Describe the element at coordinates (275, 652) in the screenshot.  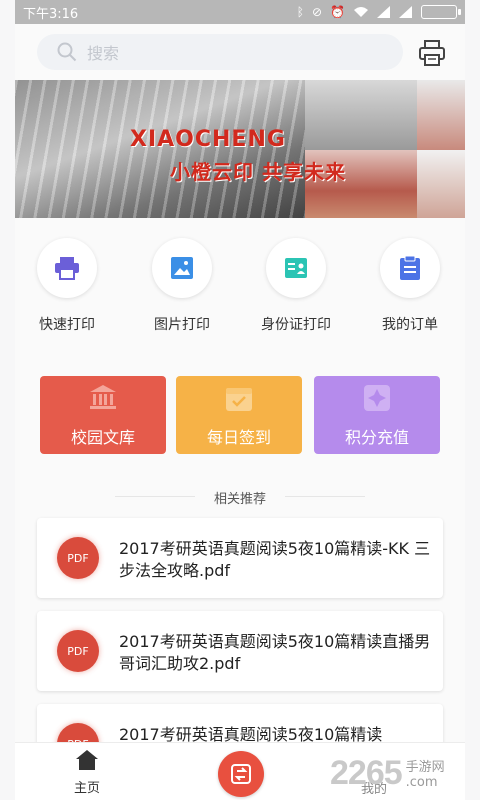
I see `document-title: 2017考研英语真题阅读5夜10篇精读直播男哥词汇助攻2.pdf` at that location.